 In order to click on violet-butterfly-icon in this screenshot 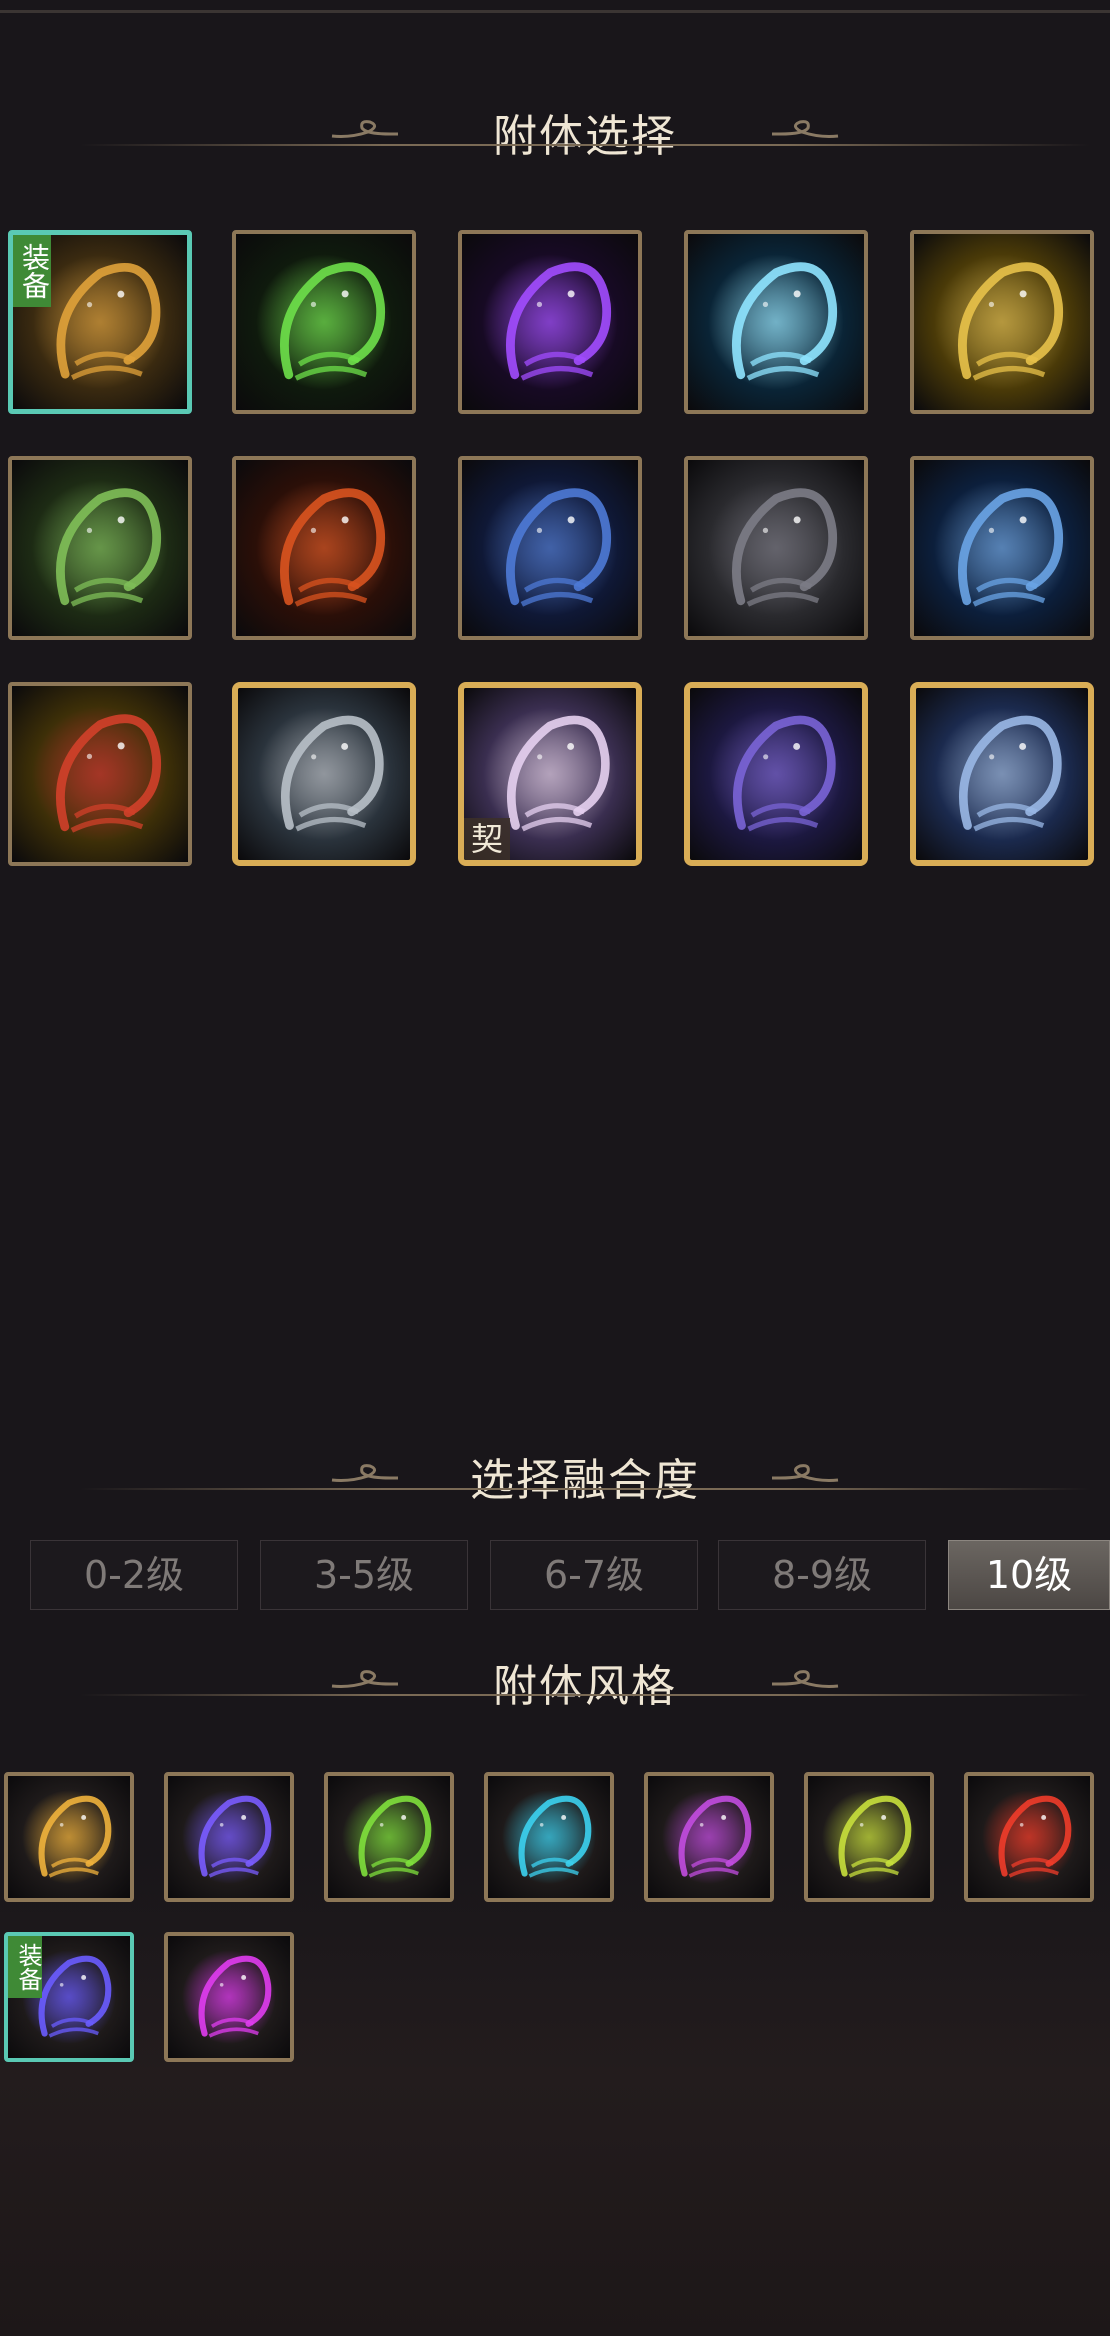, I will do `click(550, 322)`.